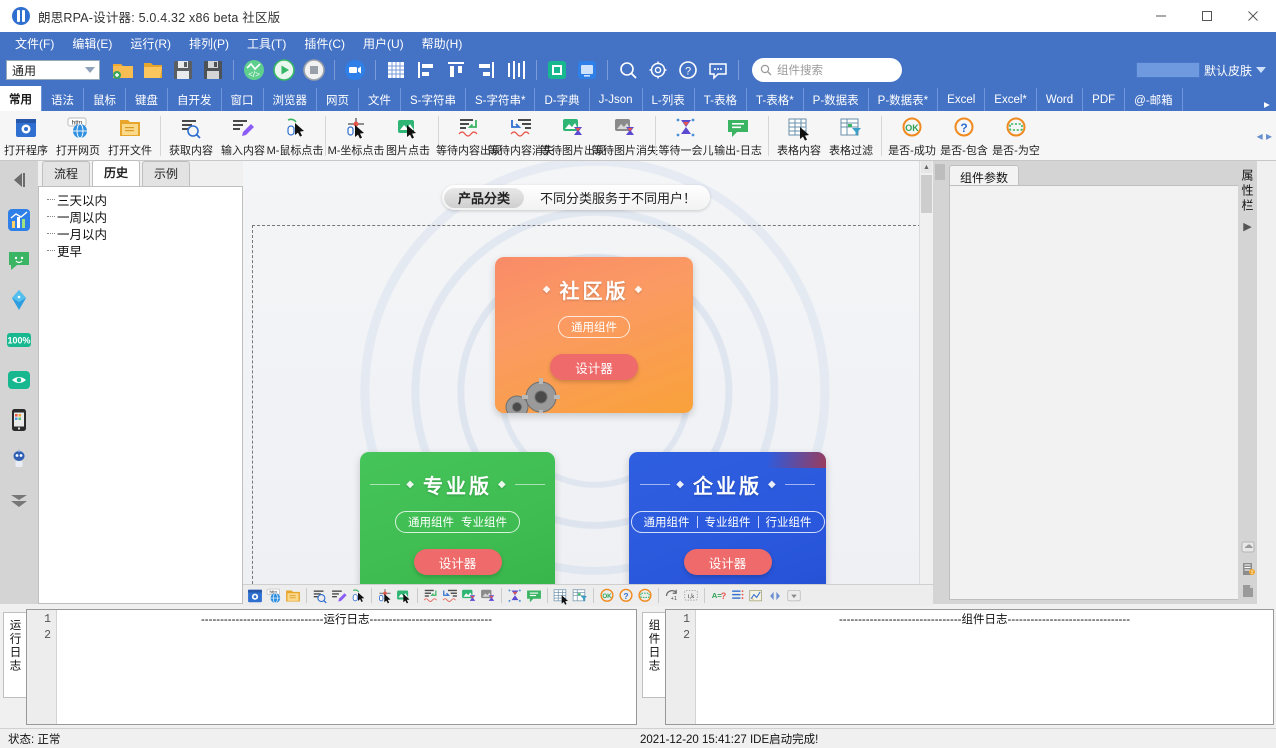 This screenshot has width=1276, height=748. Describe the element at coordinates (594, 335) in the screenshot. I see `card-community: ◆ 社区版 ◆ 通用组件 设计器` at that location.